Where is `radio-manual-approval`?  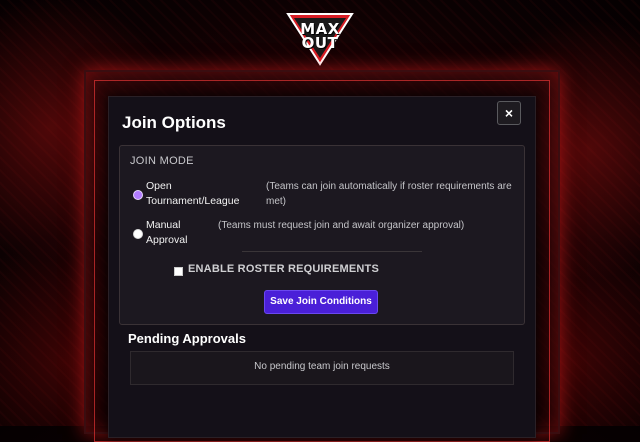 radio-manual-approval is located at coordinates (138, 234).